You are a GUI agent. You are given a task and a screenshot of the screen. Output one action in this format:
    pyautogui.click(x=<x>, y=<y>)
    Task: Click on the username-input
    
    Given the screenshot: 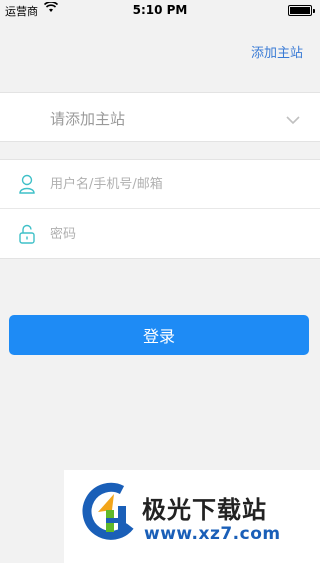 What is the action you would take?
    pyautogui.click(x=175, y=184)
    